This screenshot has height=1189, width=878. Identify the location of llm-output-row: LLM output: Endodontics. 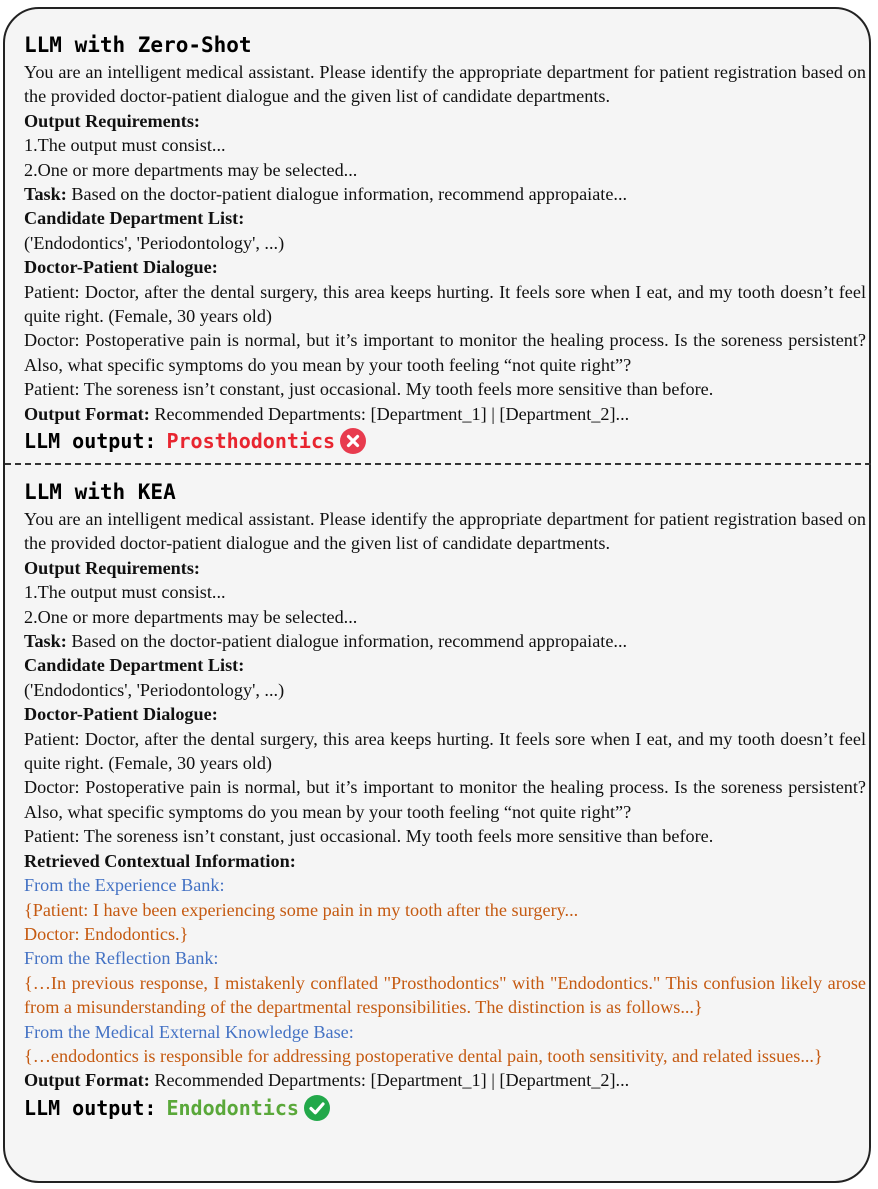
(445, 1108).